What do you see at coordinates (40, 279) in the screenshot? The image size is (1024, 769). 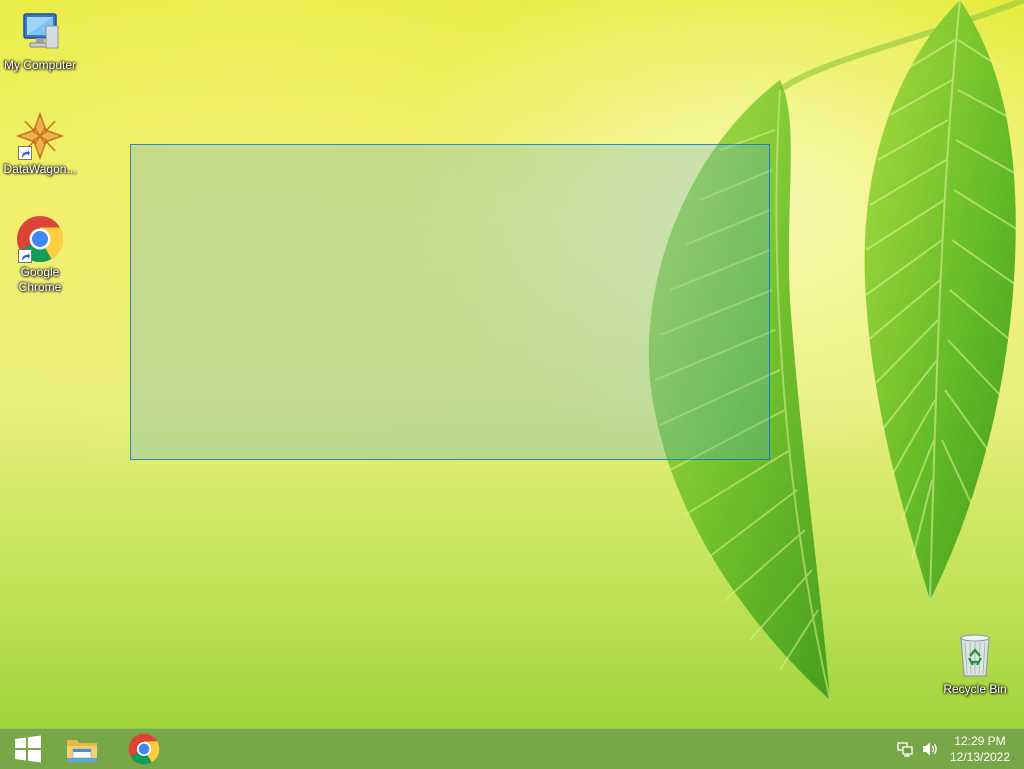 I see `desktop-icon-label: Google Chrome` at bounding box center [40, 279].